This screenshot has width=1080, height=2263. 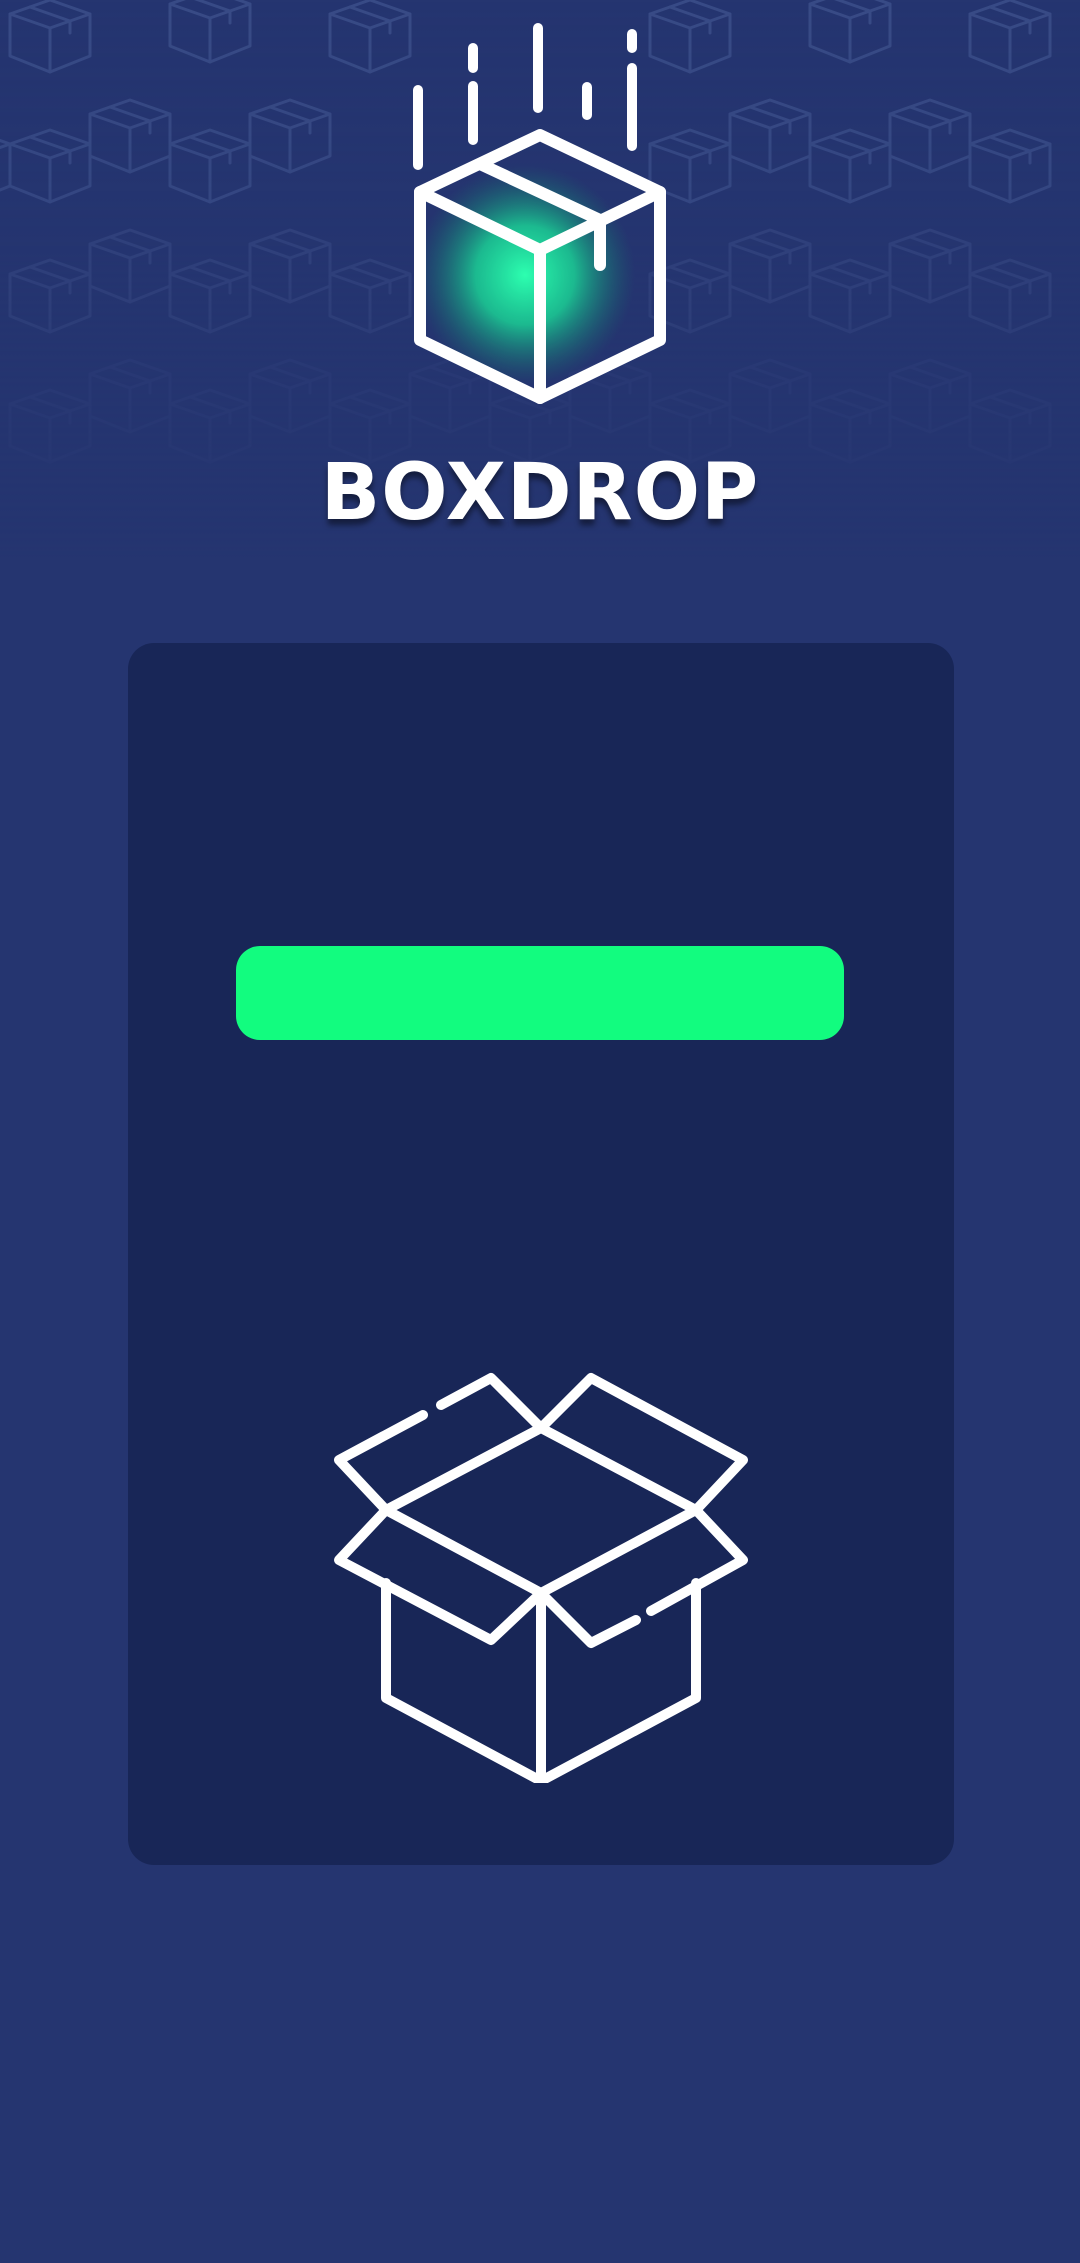 I want to click on app-logo, so click(x=540, y=215).